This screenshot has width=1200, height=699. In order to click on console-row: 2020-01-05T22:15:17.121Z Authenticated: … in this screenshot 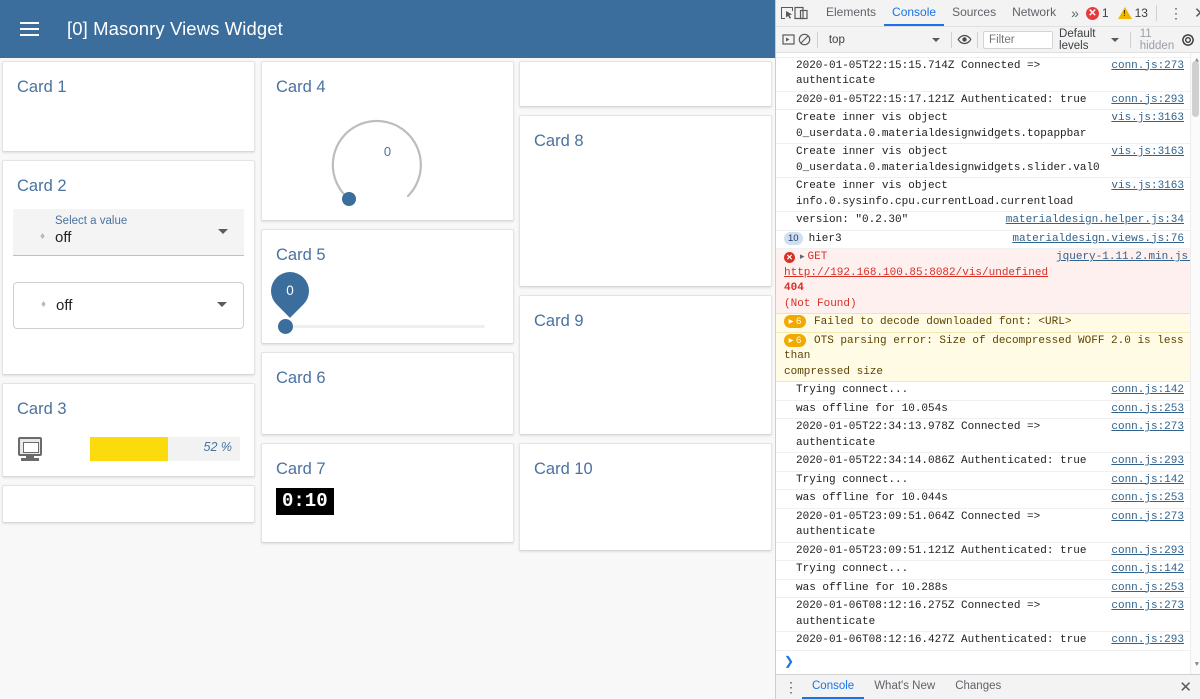, I will do `click(983, 101)`.